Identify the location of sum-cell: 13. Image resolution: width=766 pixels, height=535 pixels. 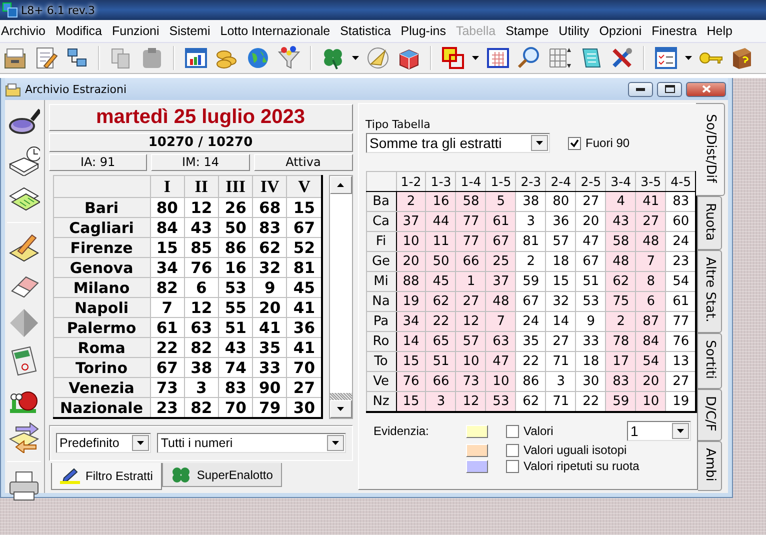
(681, 362).